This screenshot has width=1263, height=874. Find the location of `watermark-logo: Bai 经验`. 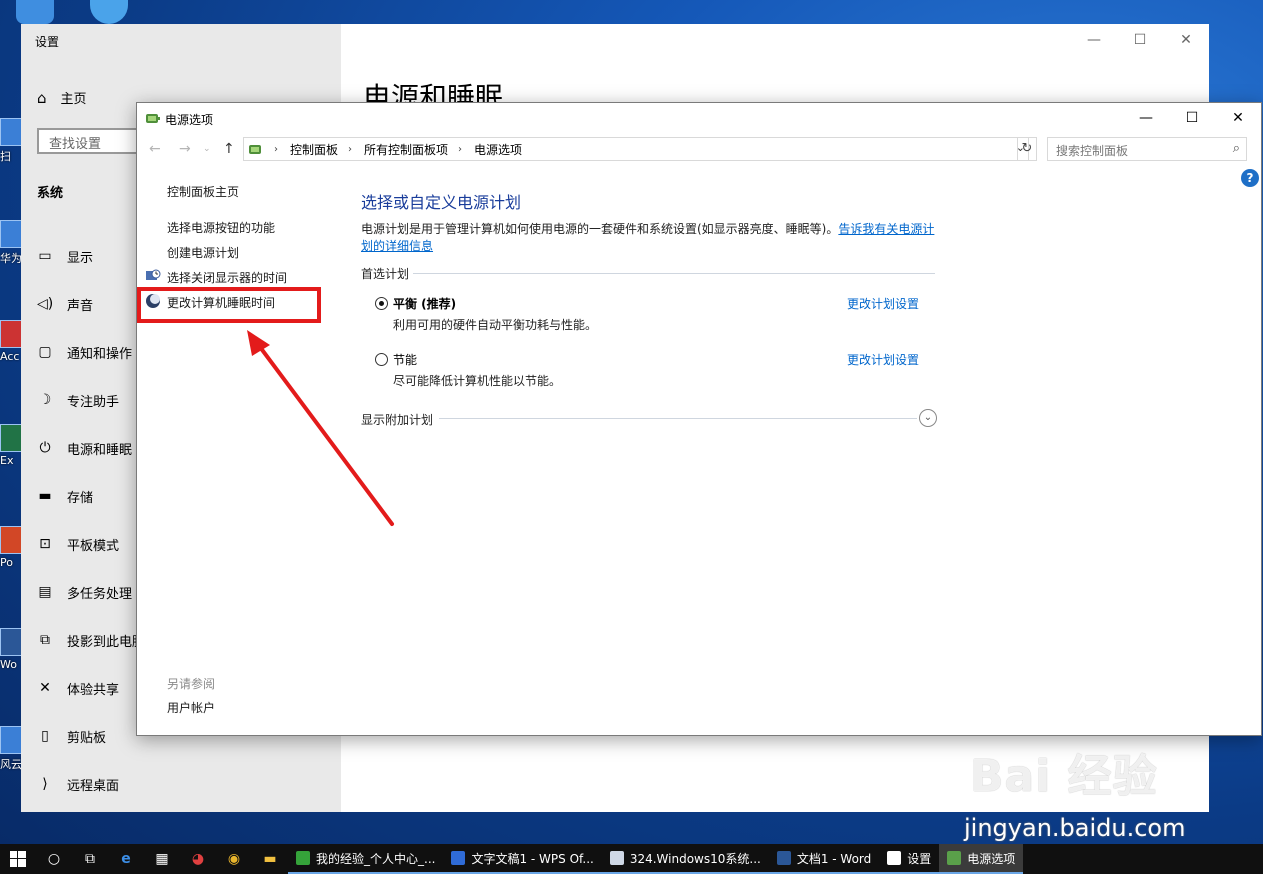

watermark-logo: Bai 经验 is located at coordinates (1064, 776).